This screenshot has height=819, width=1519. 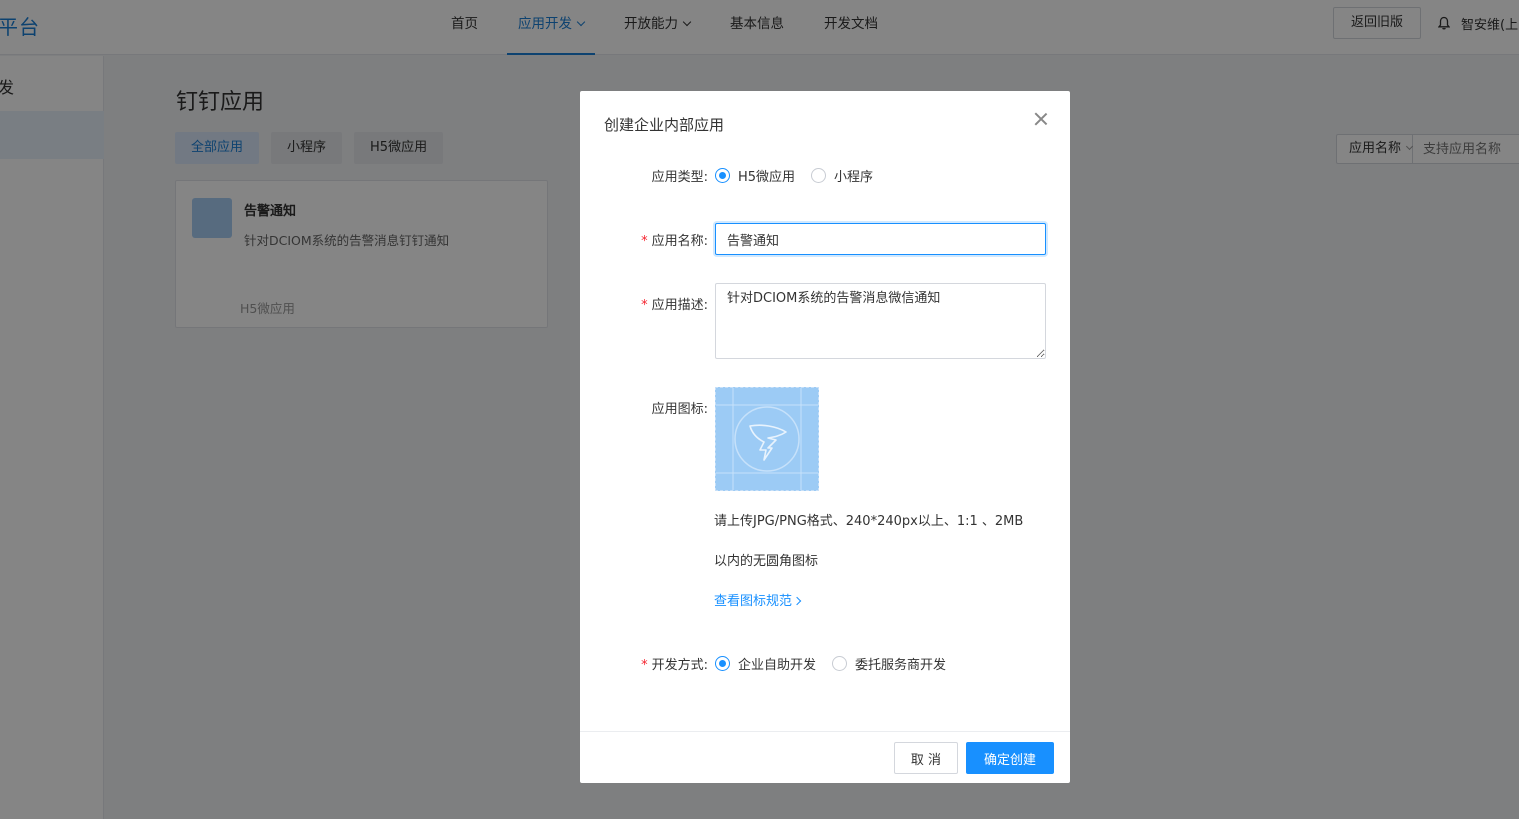 I want to click on close-icon, so click(x=1041, y=119).